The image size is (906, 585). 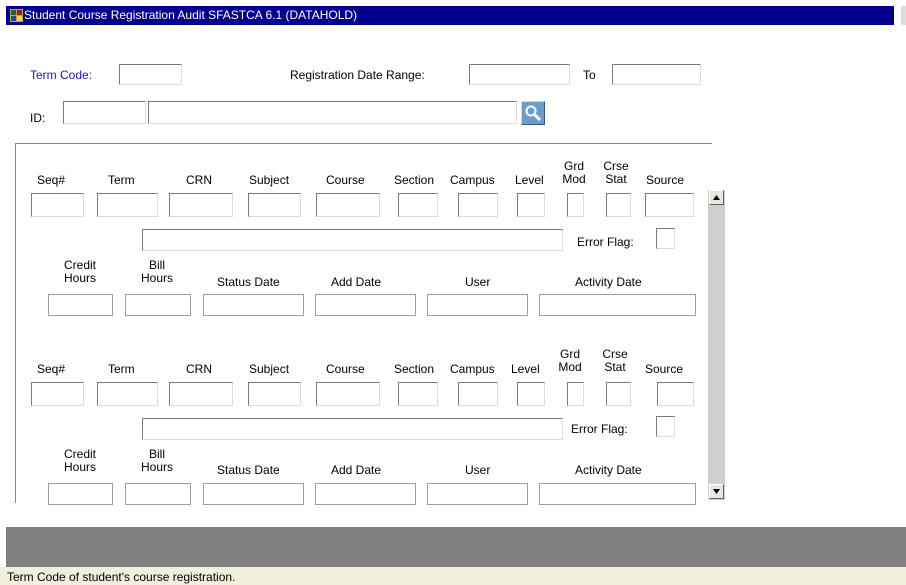 I want to click on search-icon, so click(x=533, y=116).